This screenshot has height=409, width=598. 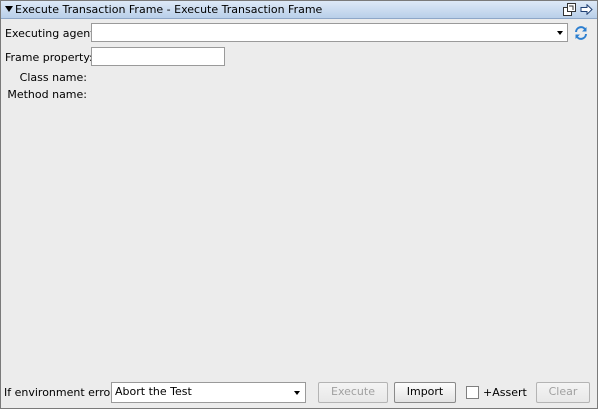 I want to click on assert-checkbox, so click(x=472, y=392).